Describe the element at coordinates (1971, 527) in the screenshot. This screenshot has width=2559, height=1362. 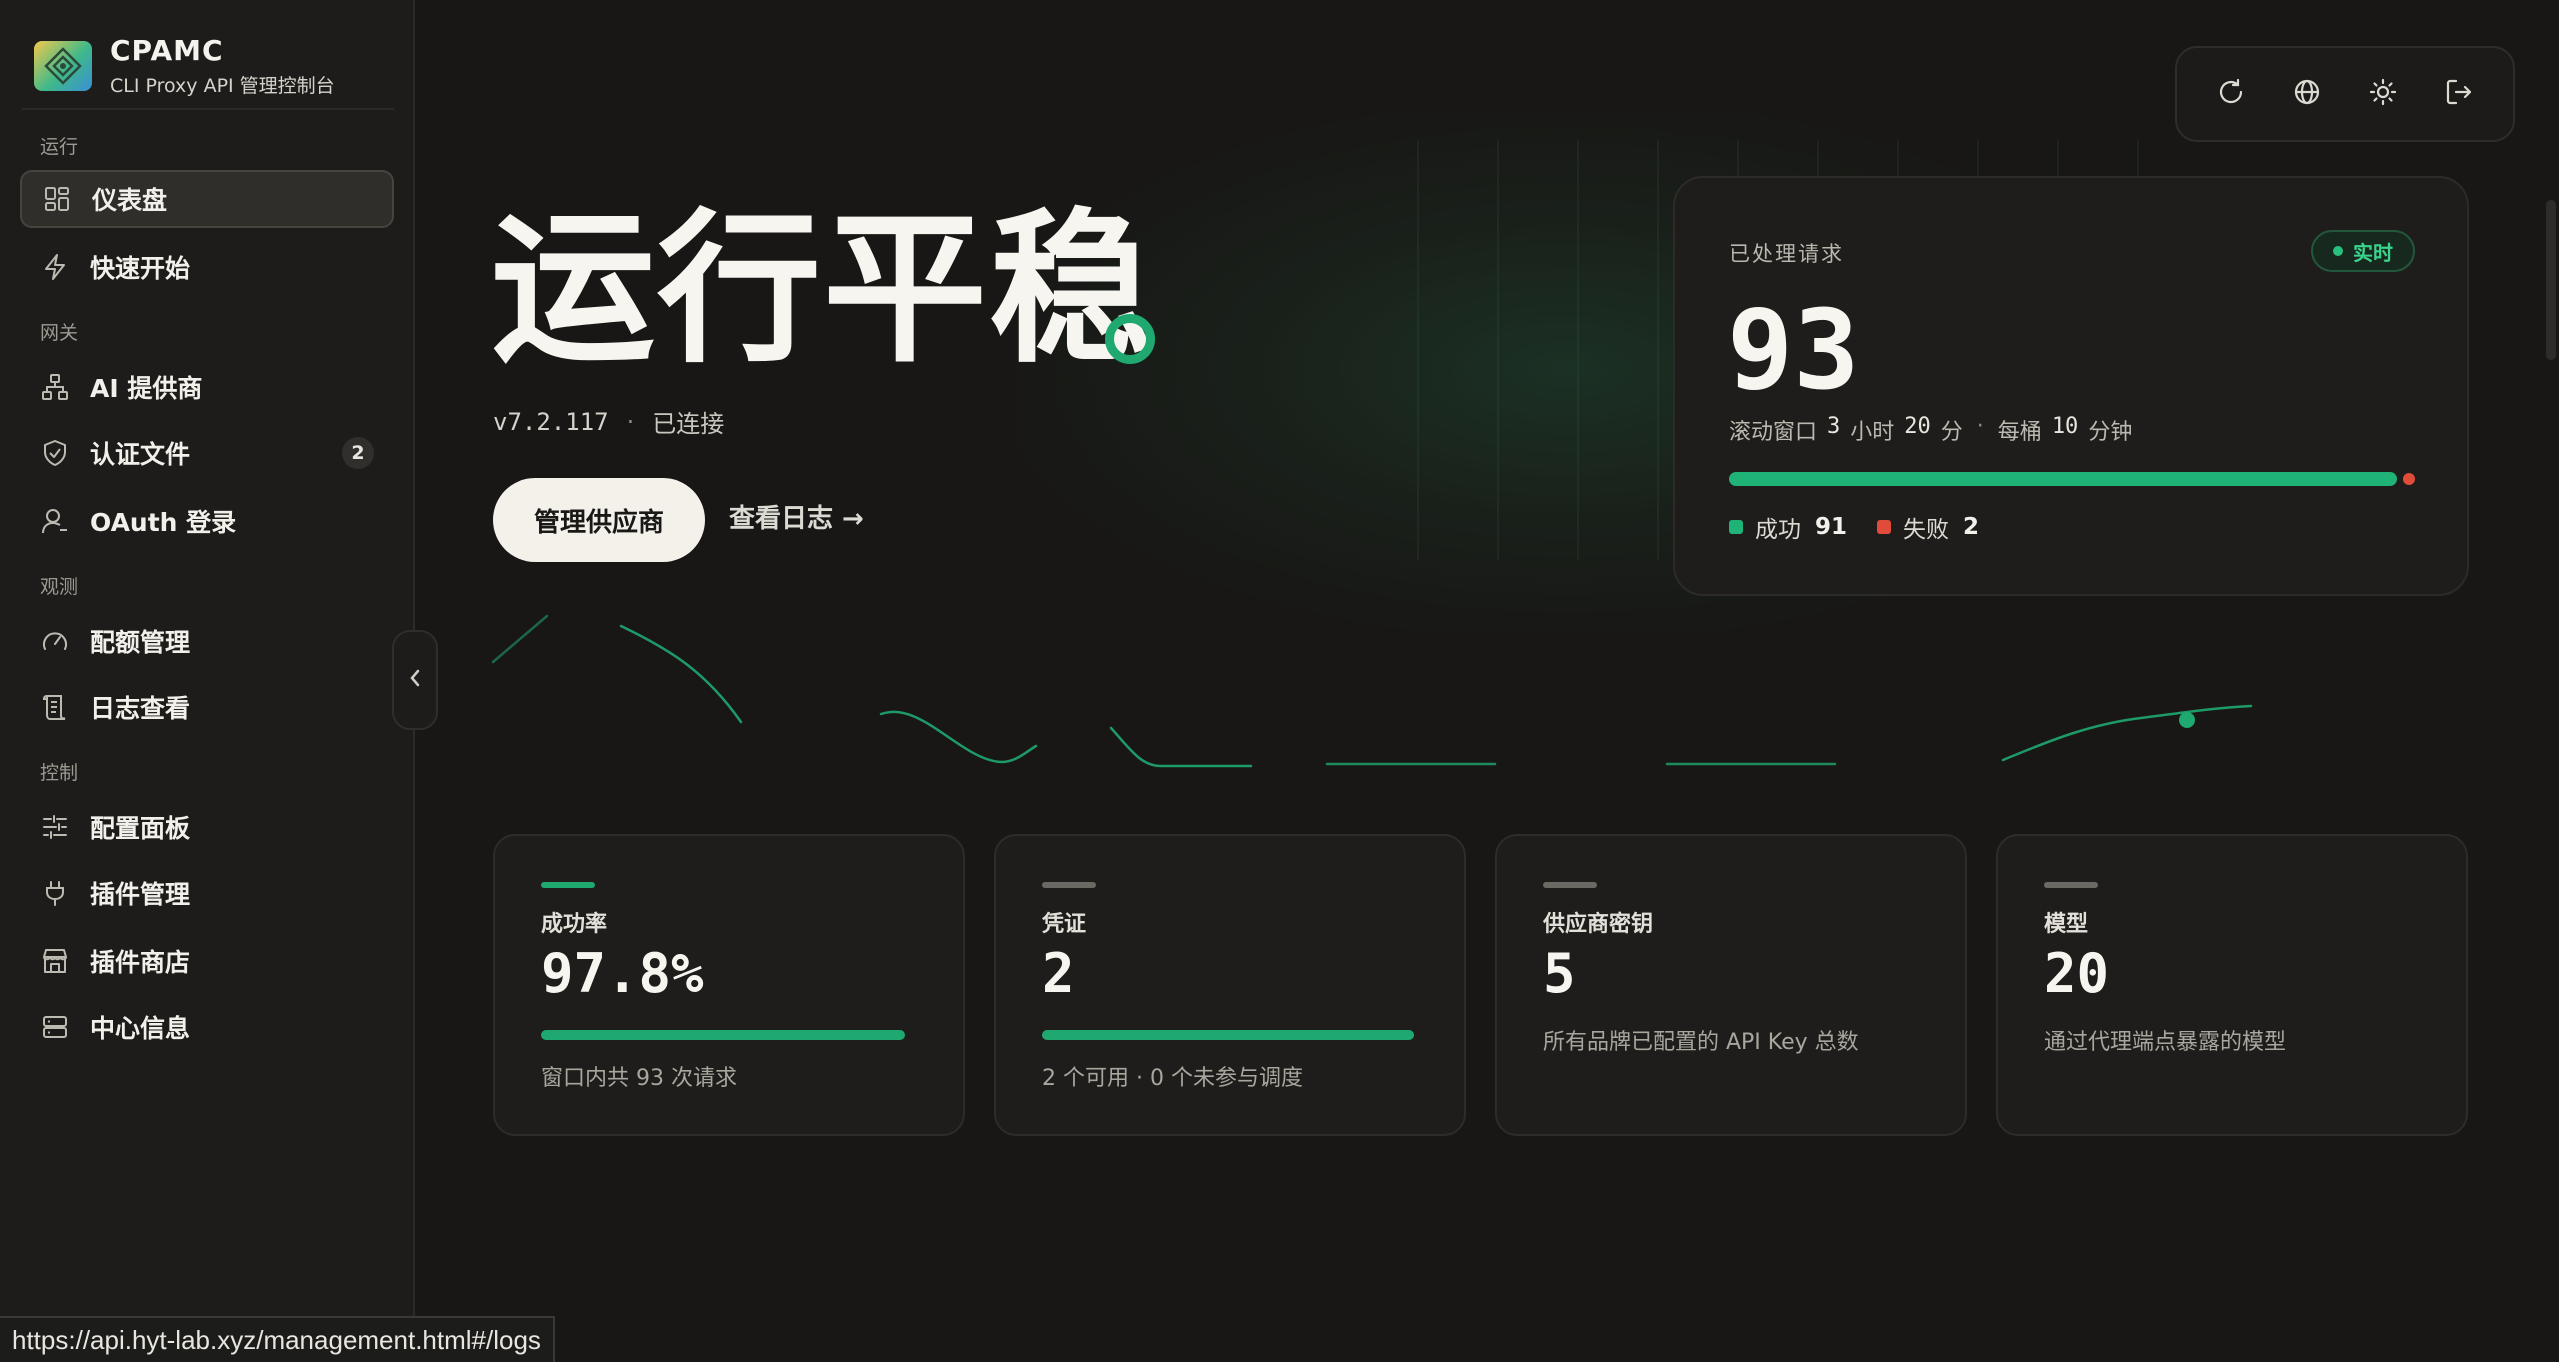
I see `fail-count: 2` at that location.